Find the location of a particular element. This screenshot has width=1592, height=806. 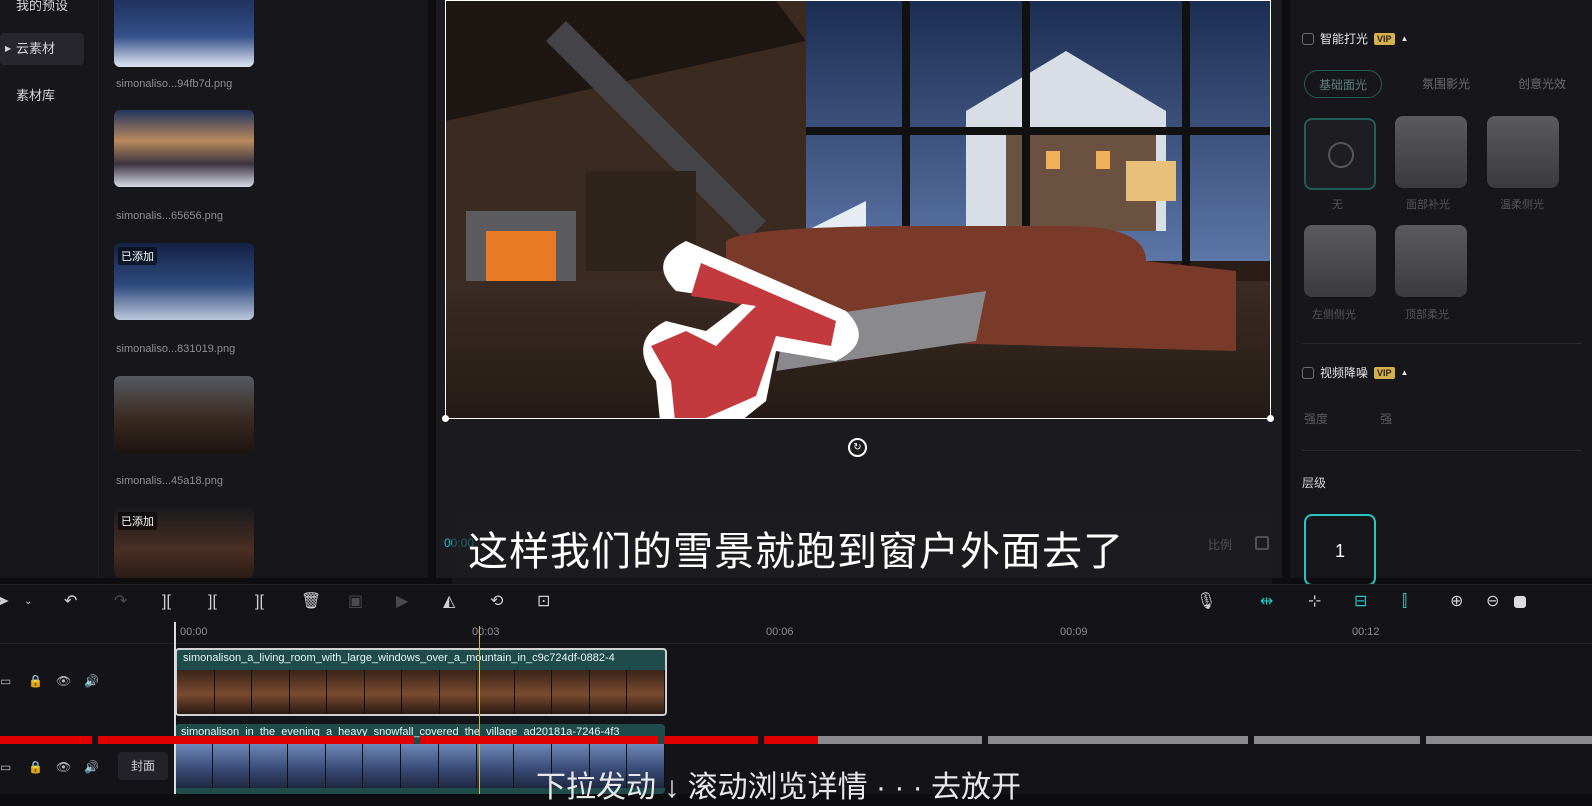

chevron-down-icon: ⌄ is located at coordinates (28, 602).